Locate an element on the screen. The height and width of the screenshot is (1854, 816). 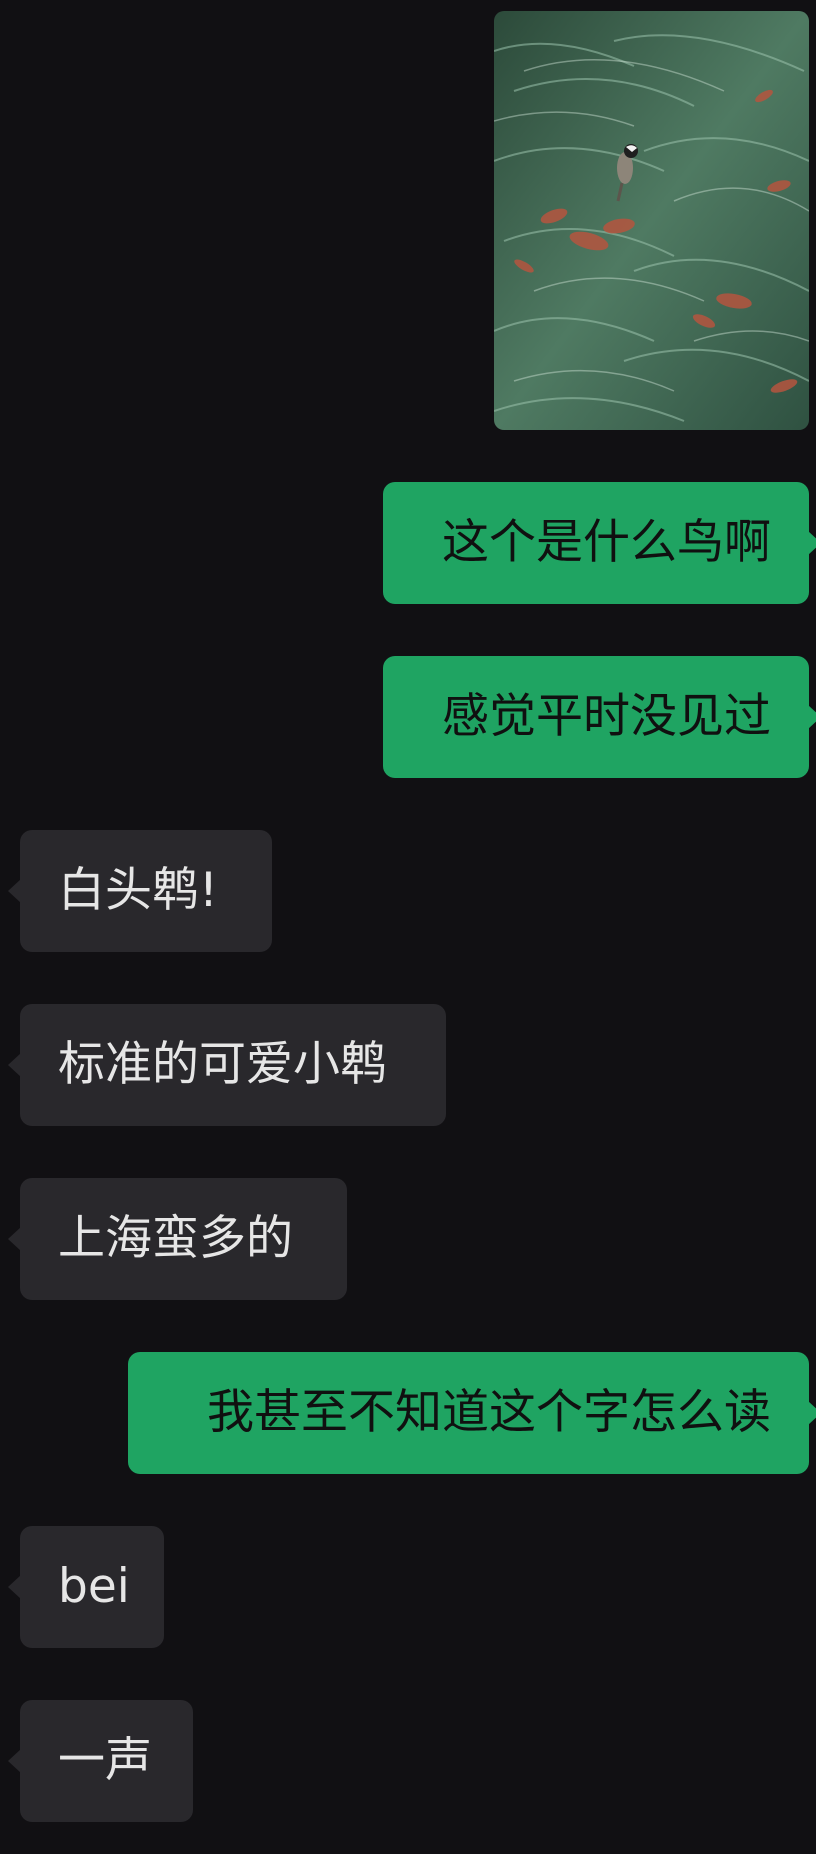
message-text: 白头鹎! is located at coordinates (138, 890).